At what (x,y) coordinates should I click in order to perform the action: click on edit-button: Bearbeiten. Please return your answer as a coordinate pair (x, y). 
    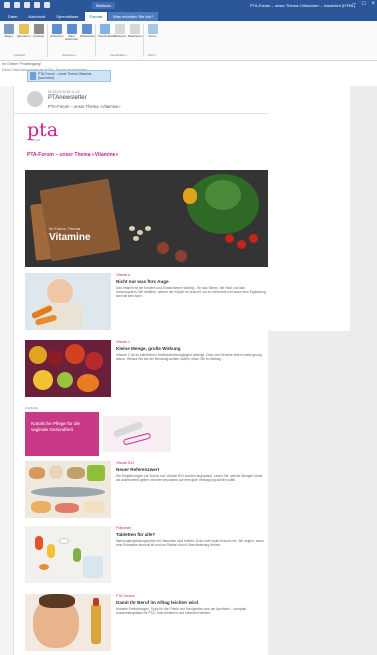
    Looking at the image, I should click on (135, 31).